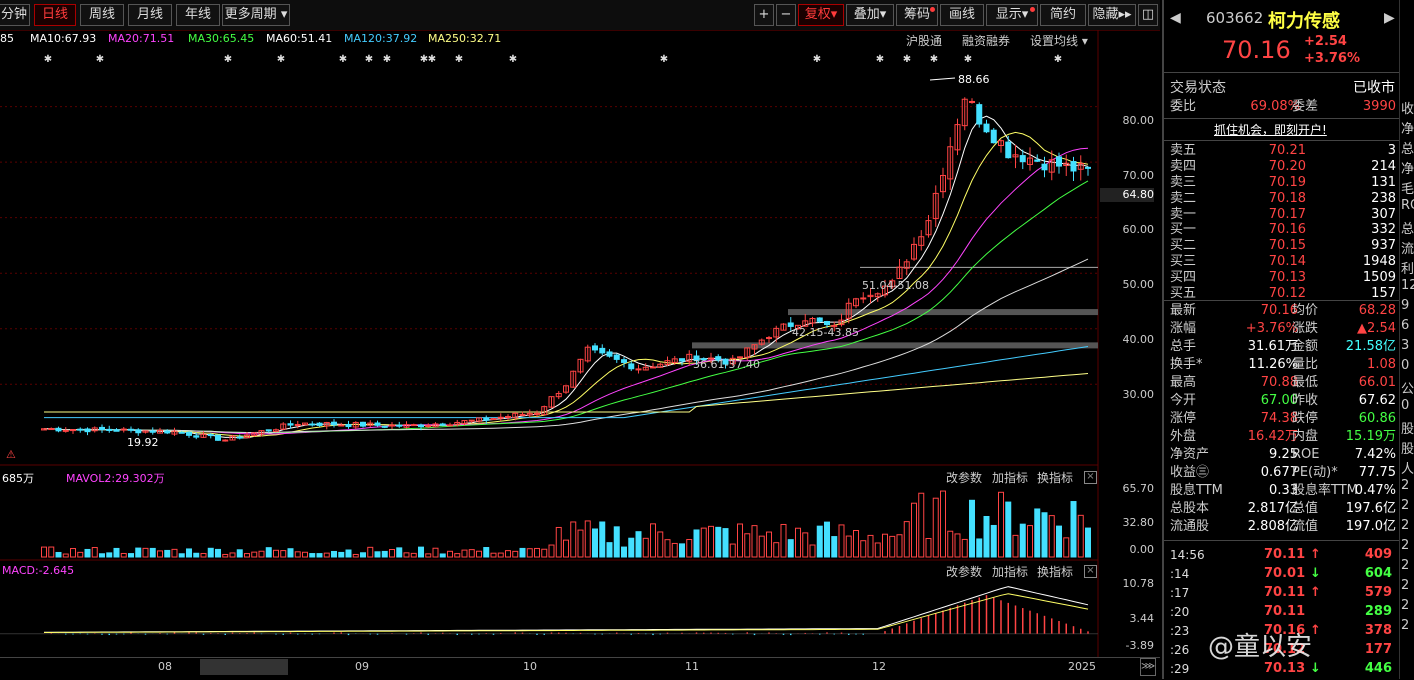  Describe the element at coordinates (726, 364) in the screenshot. I see `level-annotation: 36.61-37.40` at that location.